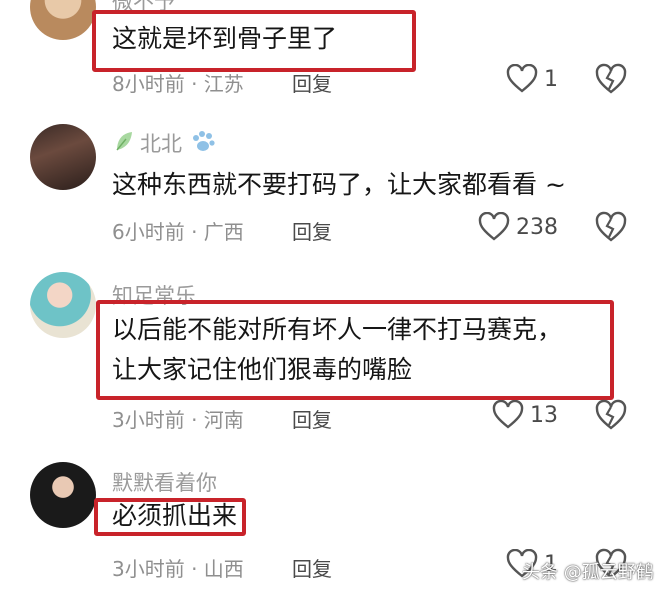 The height and width of the screenshot is (595, 660). Describe the element at coordinates (175, 515) in the screenshot. I see `comment-text: 必须抓出来` at that location.